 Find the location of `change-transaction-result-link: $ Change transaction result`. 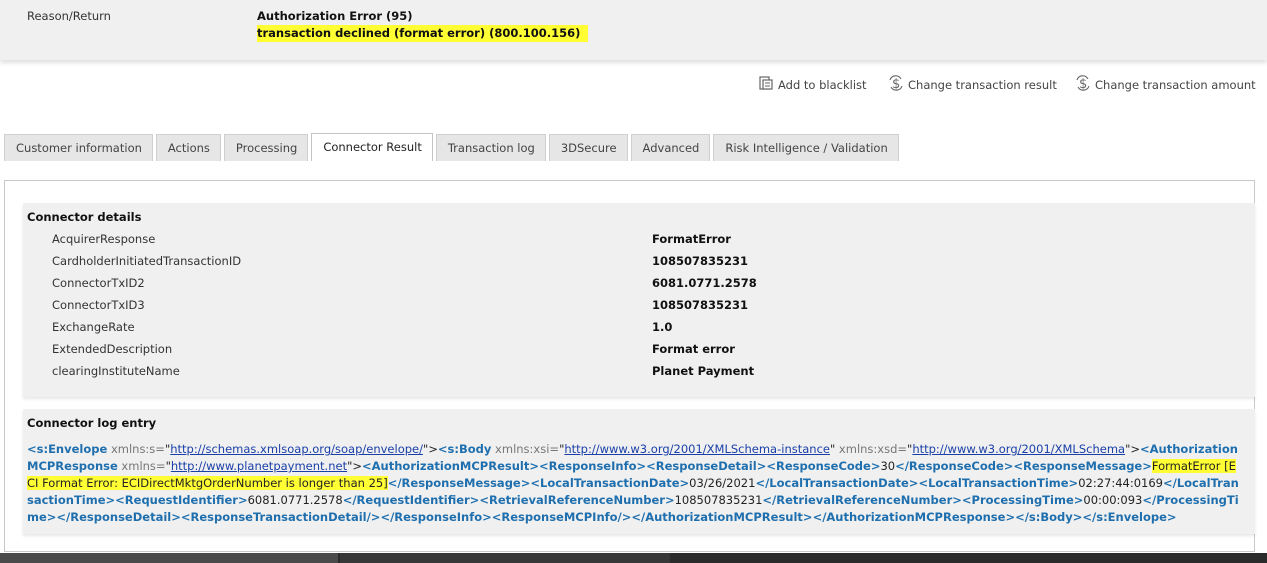

change-transaction-result-link: $ Change transaction result is located at coordinates (972, 84).